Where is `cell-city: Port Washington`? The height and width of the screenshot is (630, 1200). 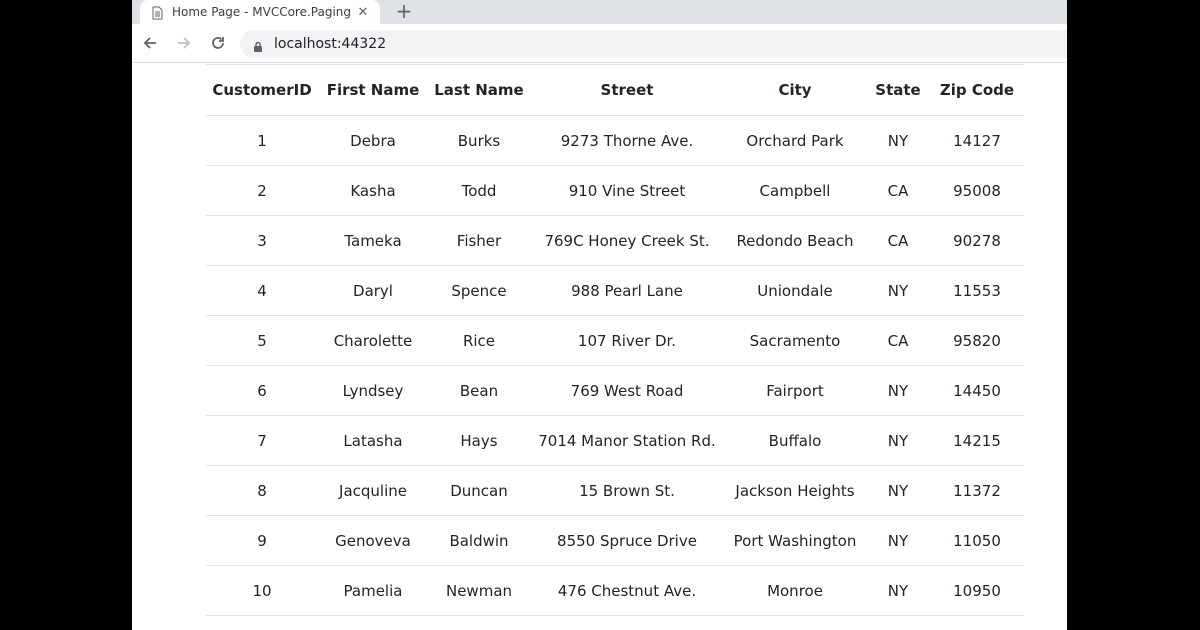
cell-city: Port Washington is located at coordinates (795, 540).